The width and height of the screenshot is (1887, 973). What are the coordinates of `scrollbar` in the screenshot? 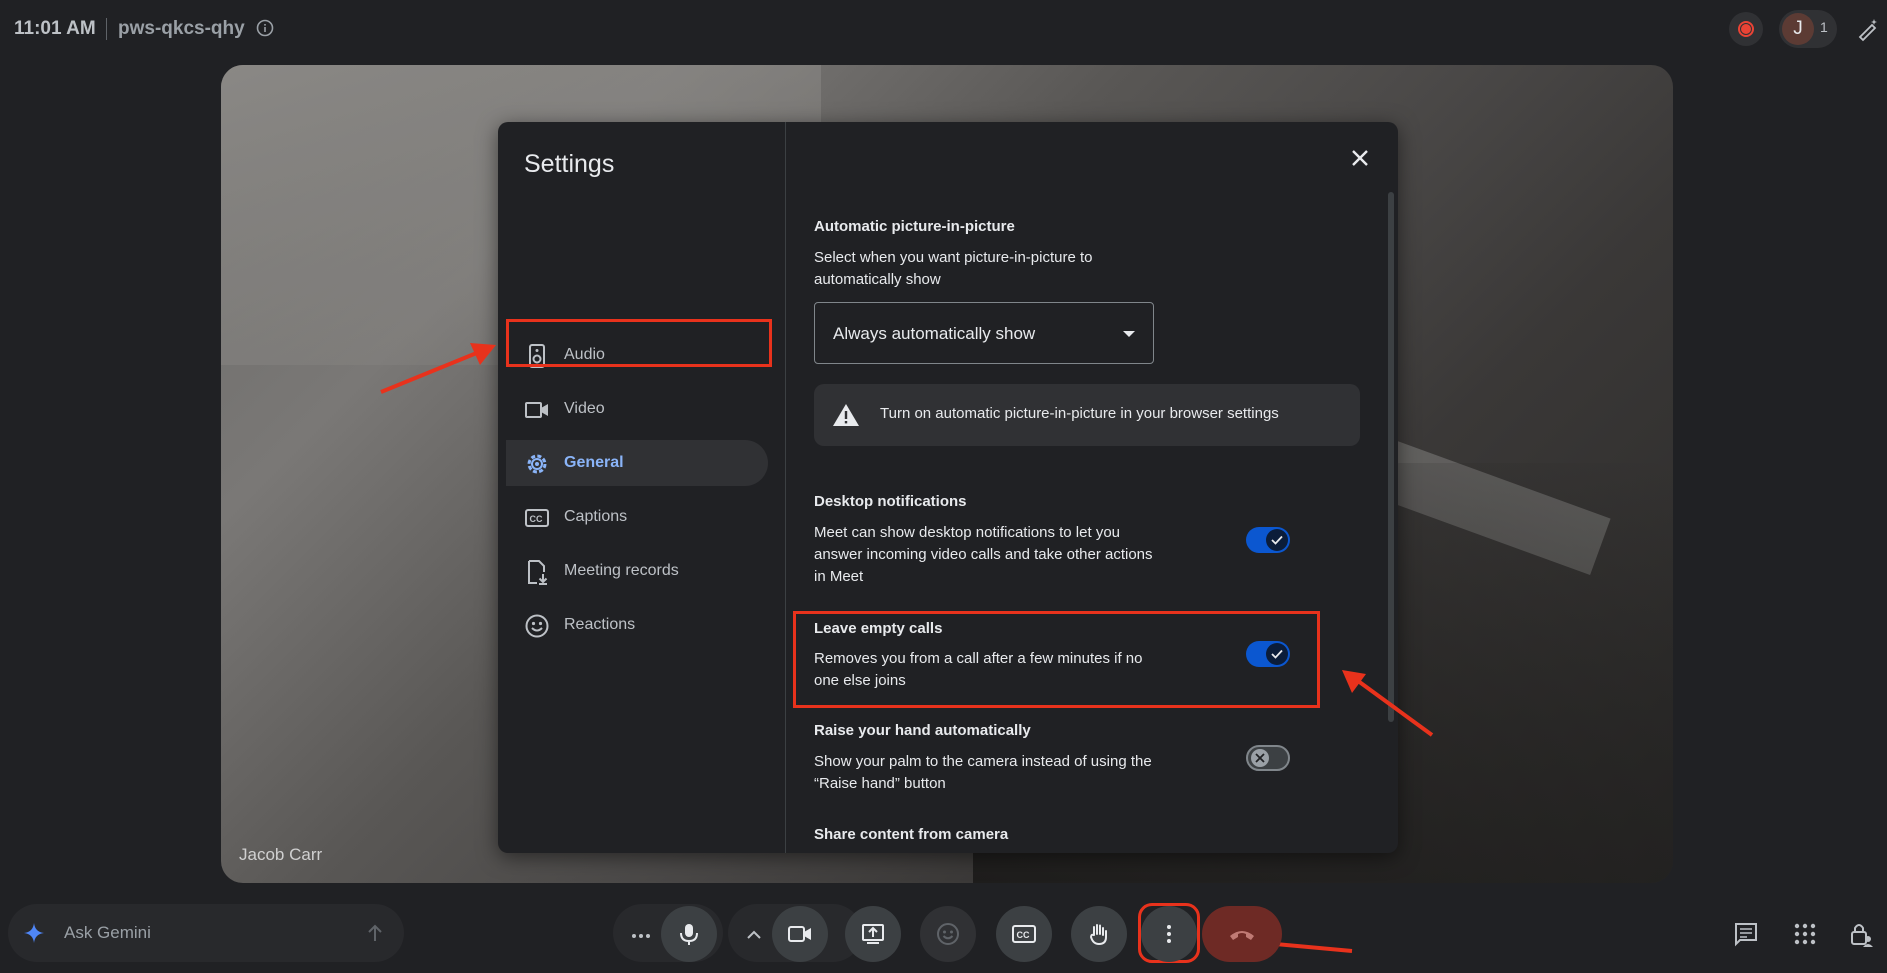 It's located at (1391, 457).